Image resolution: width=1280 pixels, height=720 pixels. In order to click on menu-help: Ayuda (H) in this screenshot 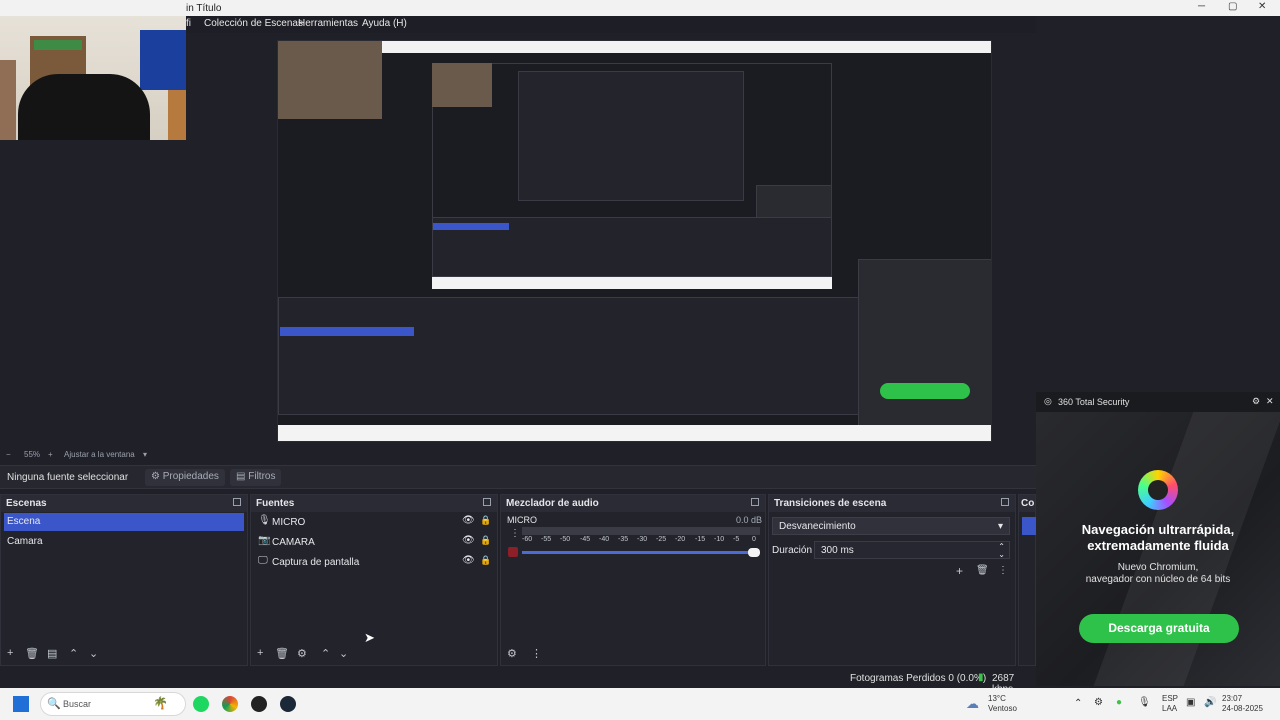, I will do `click(384, 23)`.